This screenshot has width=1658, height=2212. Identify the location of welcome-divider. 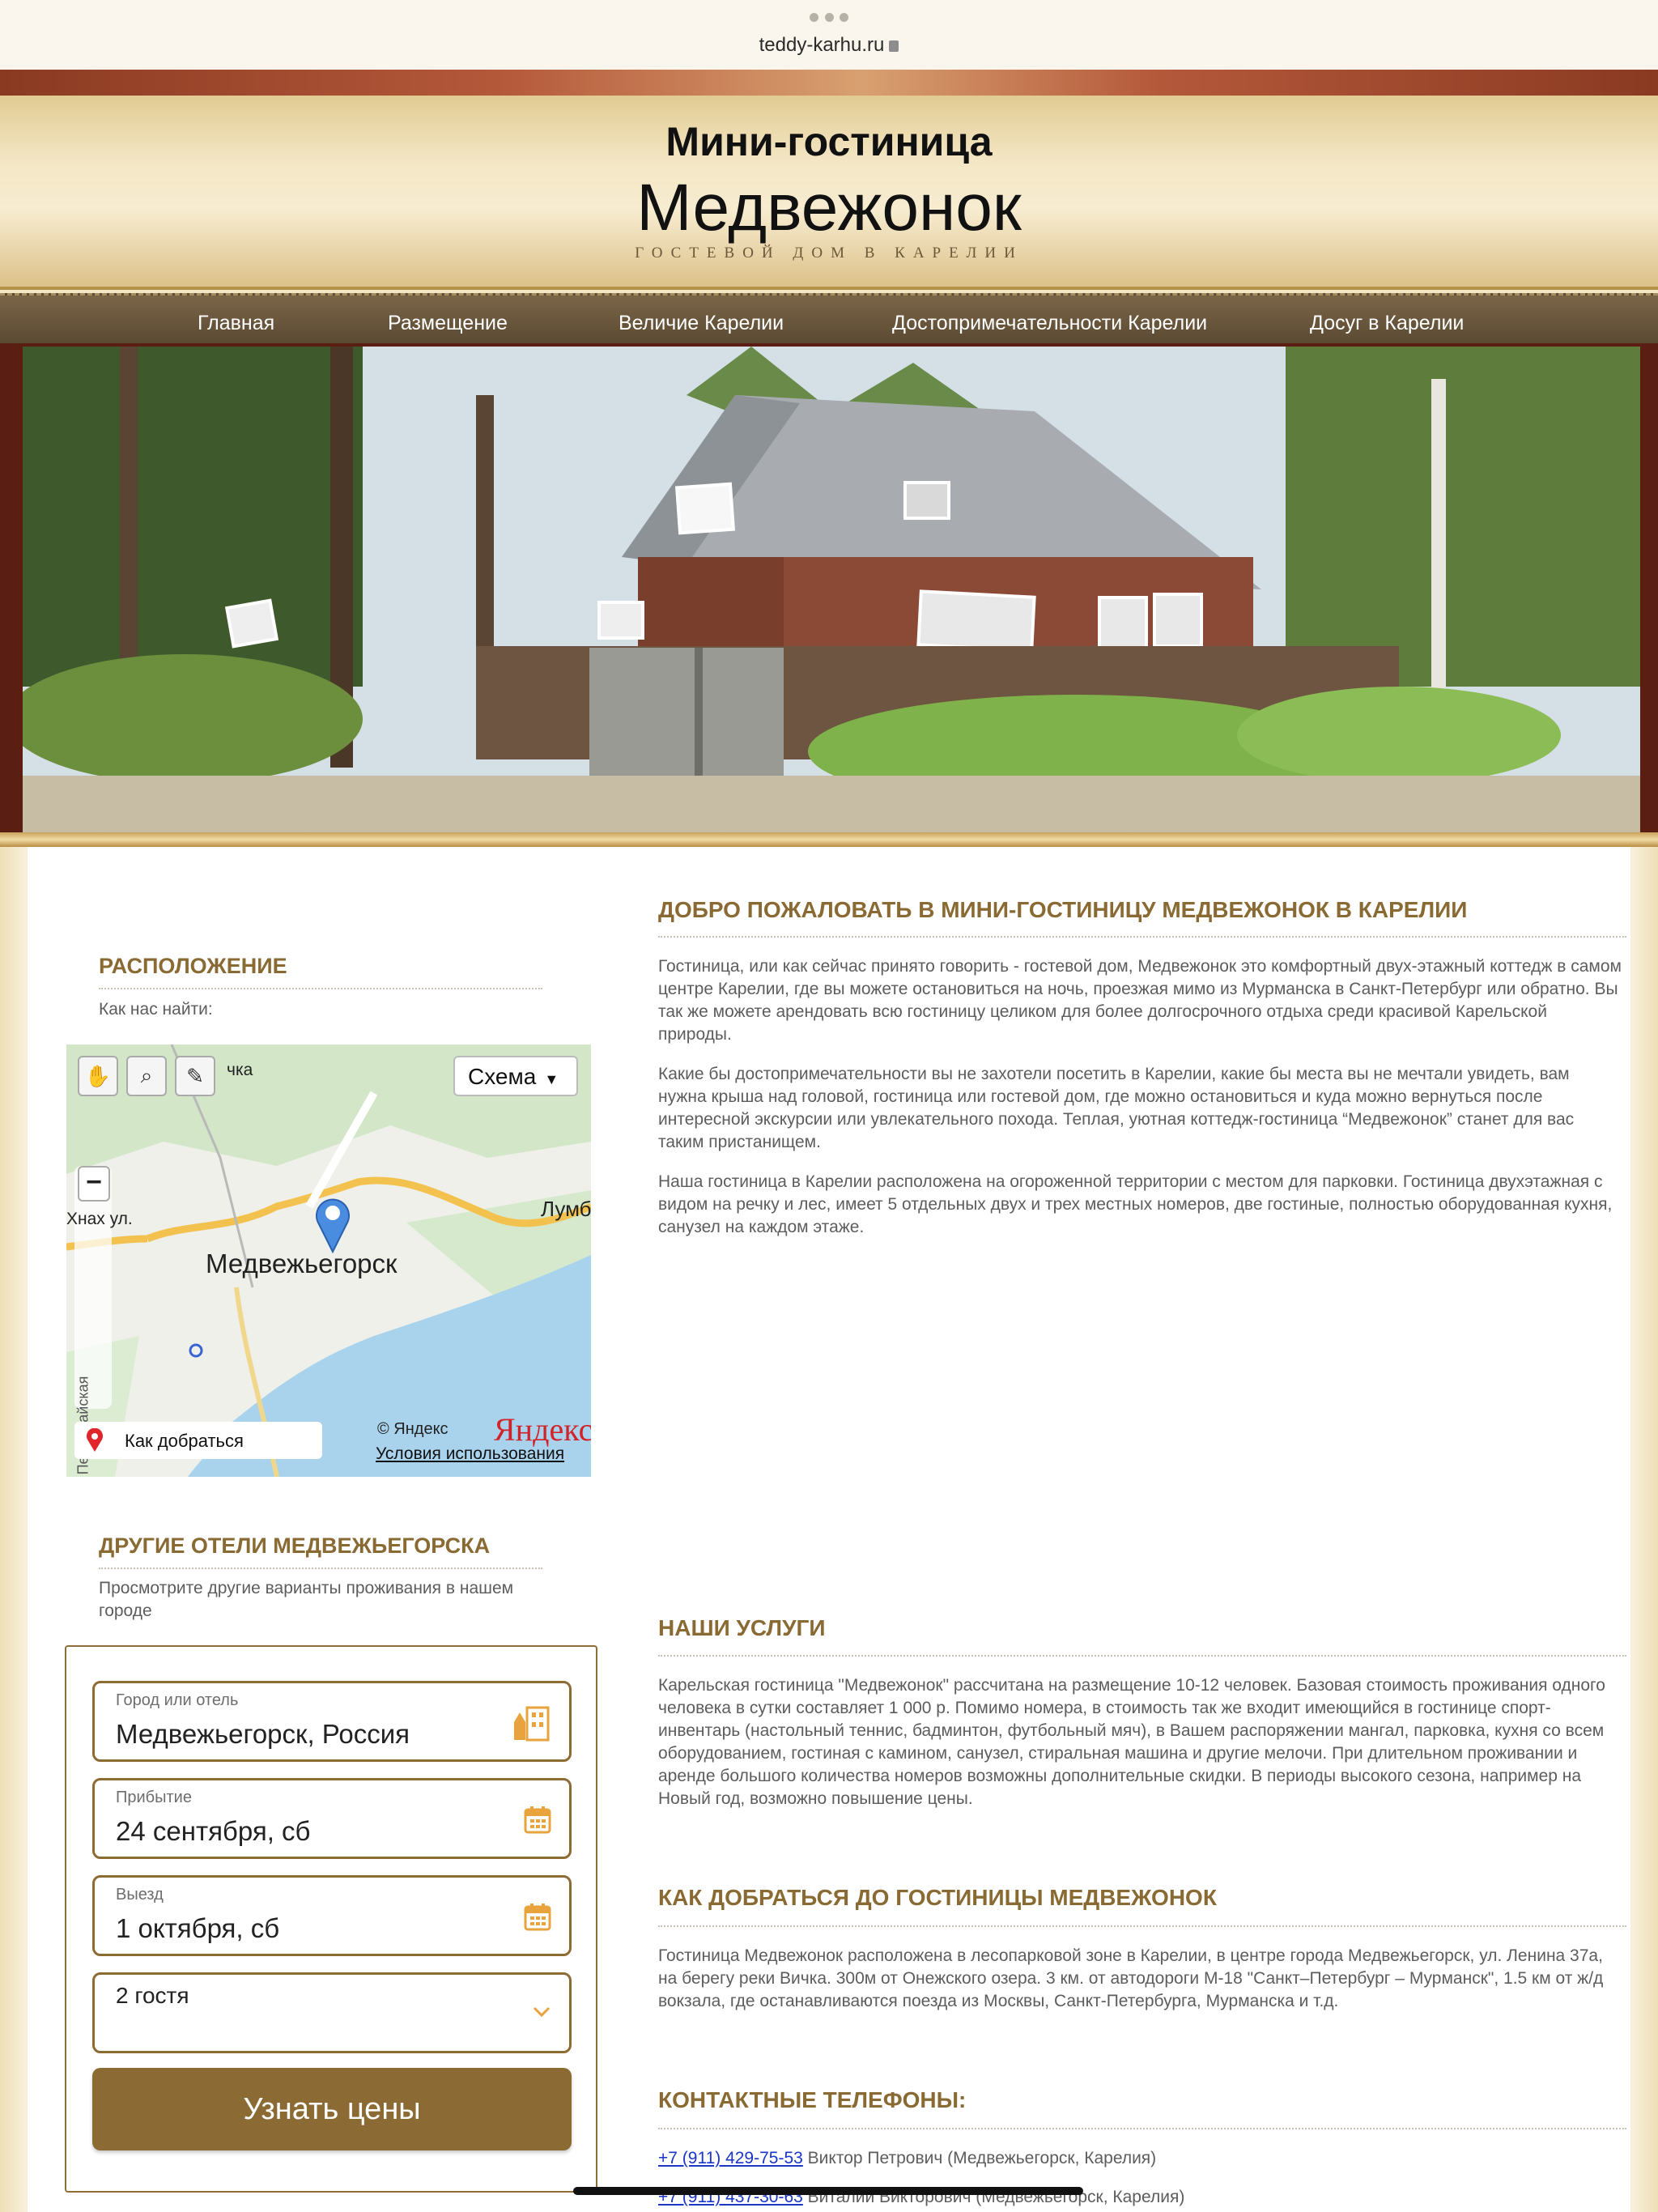
(1142, 937).